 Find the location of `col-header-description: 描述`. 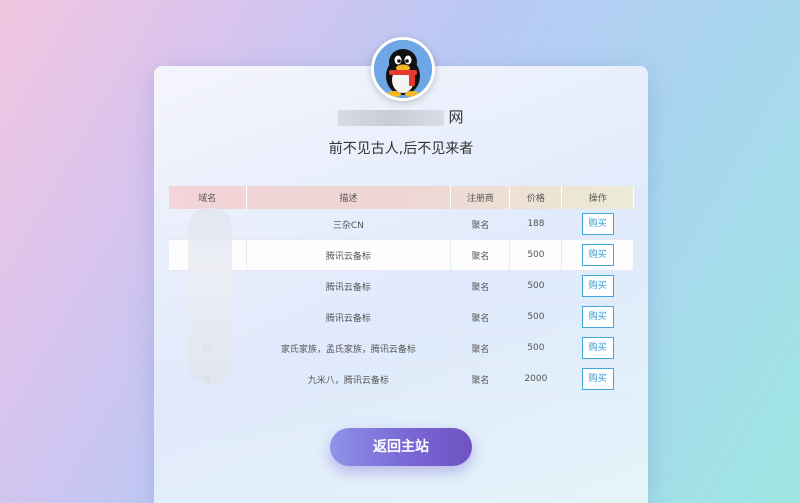

col-header-description: 描述 is located at coordinates (349, 197).